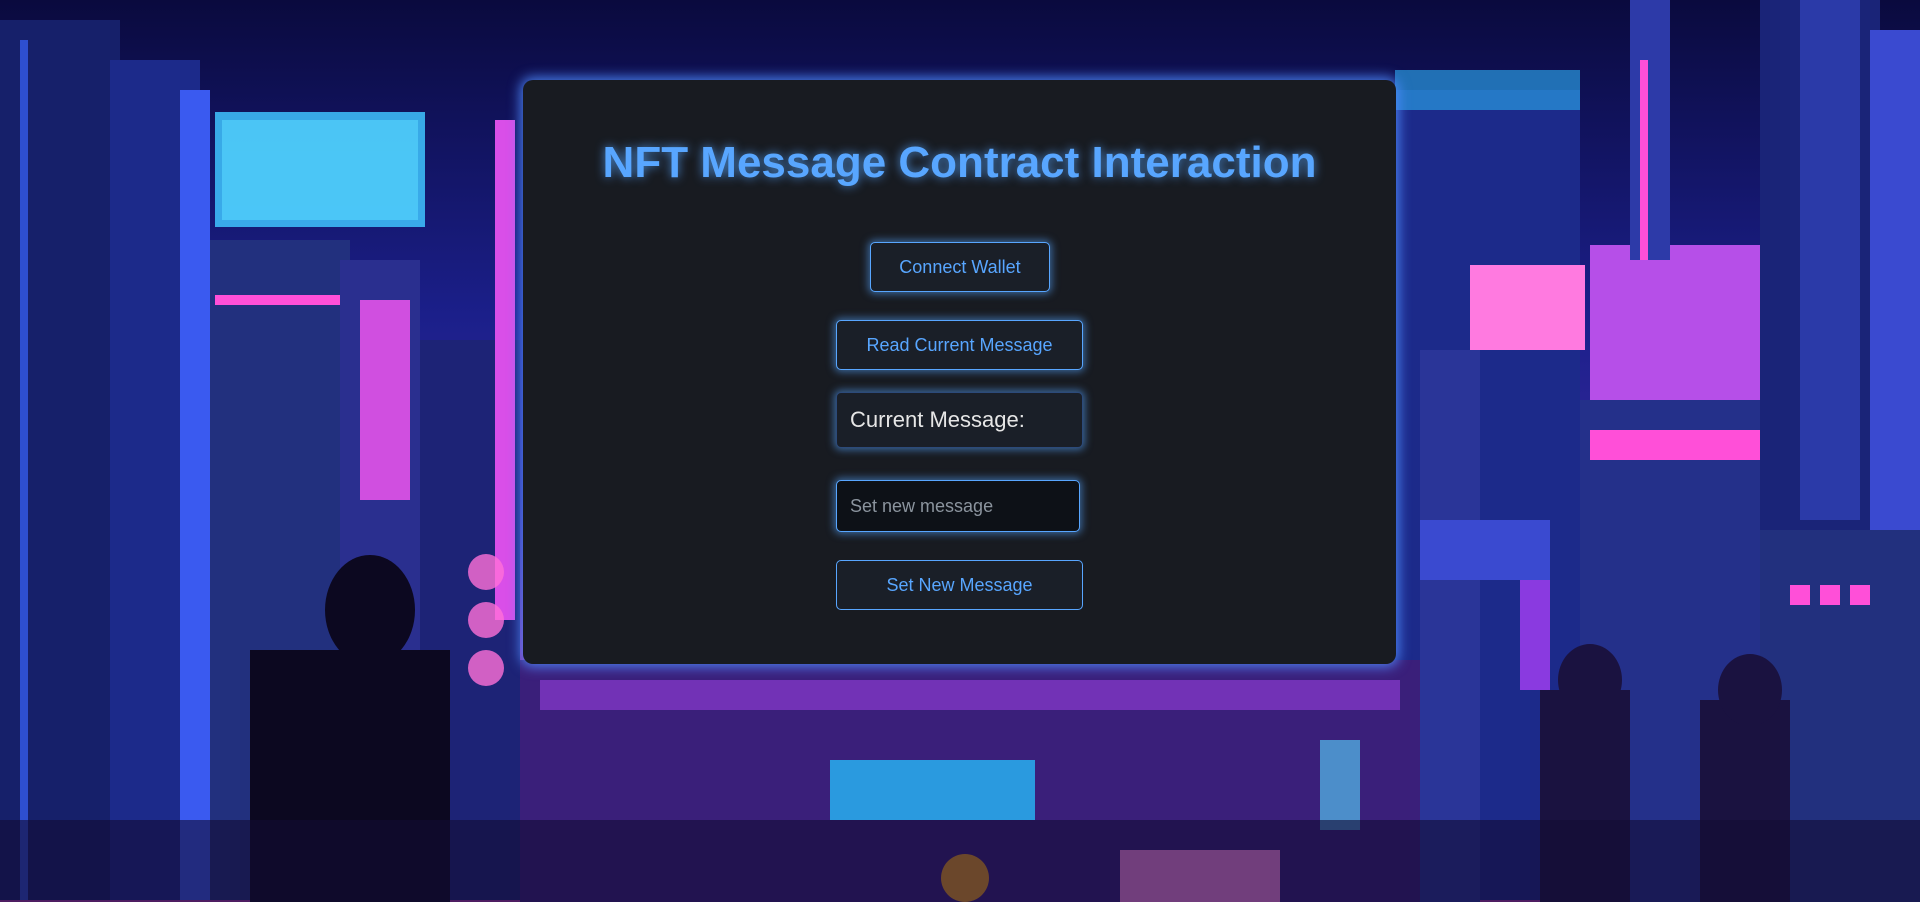 The height and width of the screenshot is (902, 1920). Describe the element at coordinates (960, 267) in the screenshot. I see `connect-wallet-button: Connect Wallet` at that location.